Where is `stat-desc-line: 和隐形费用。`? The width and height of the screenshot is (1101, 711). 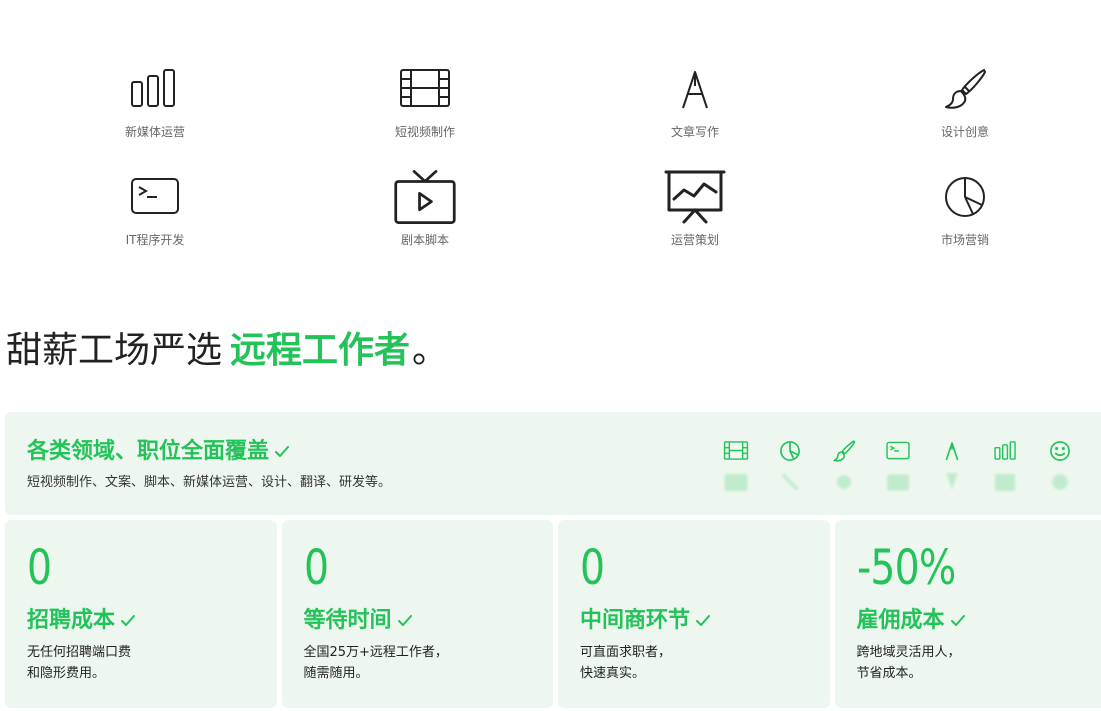
stat-desc-line: 和隐形费用。 is located at coordinates (66, 673).